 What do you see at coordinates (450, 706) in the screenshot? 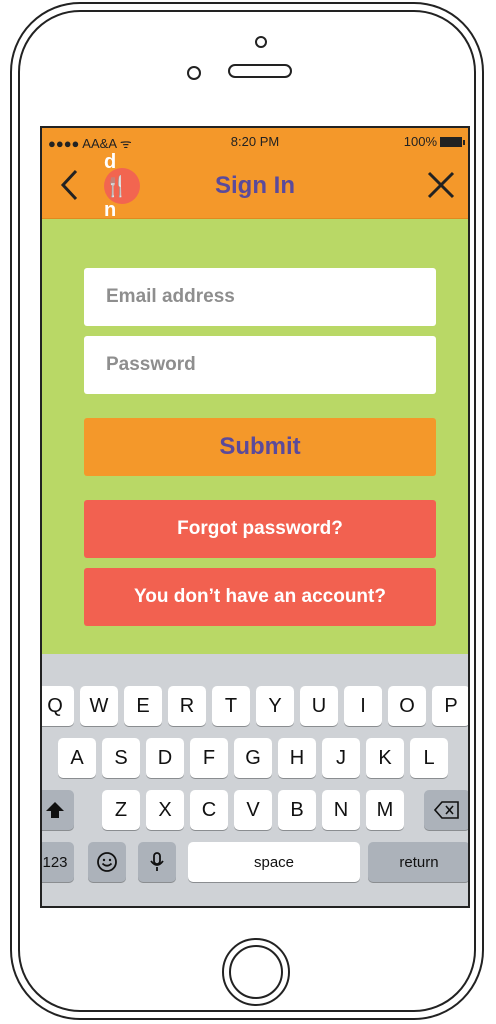
I see `key-p: P` at bounding box center [450, 706].